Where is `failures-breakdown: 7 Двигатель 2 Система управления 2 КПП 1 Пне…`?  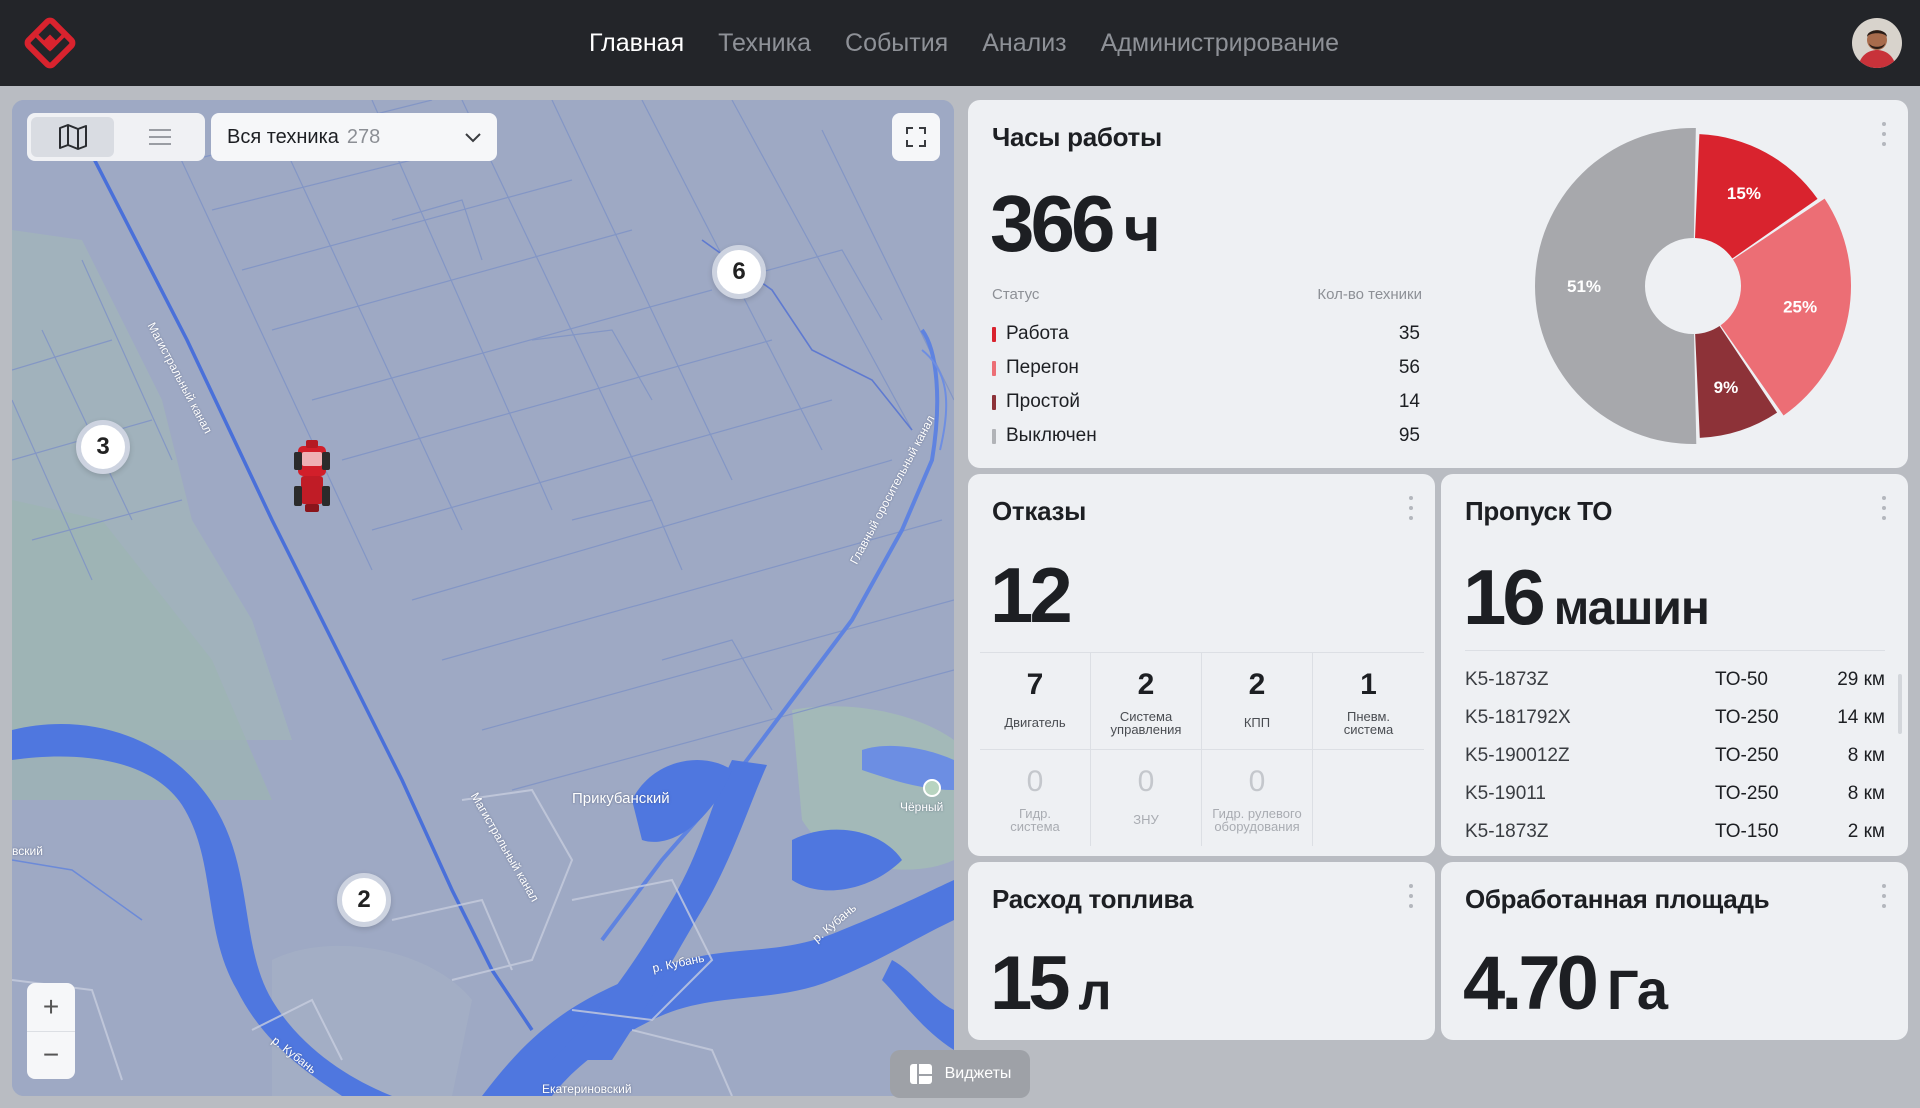 failures-breakdown: 7 Двигатель 2 Система управления 2 КПП 1 Пне… is located at coordinates (1202, 749).